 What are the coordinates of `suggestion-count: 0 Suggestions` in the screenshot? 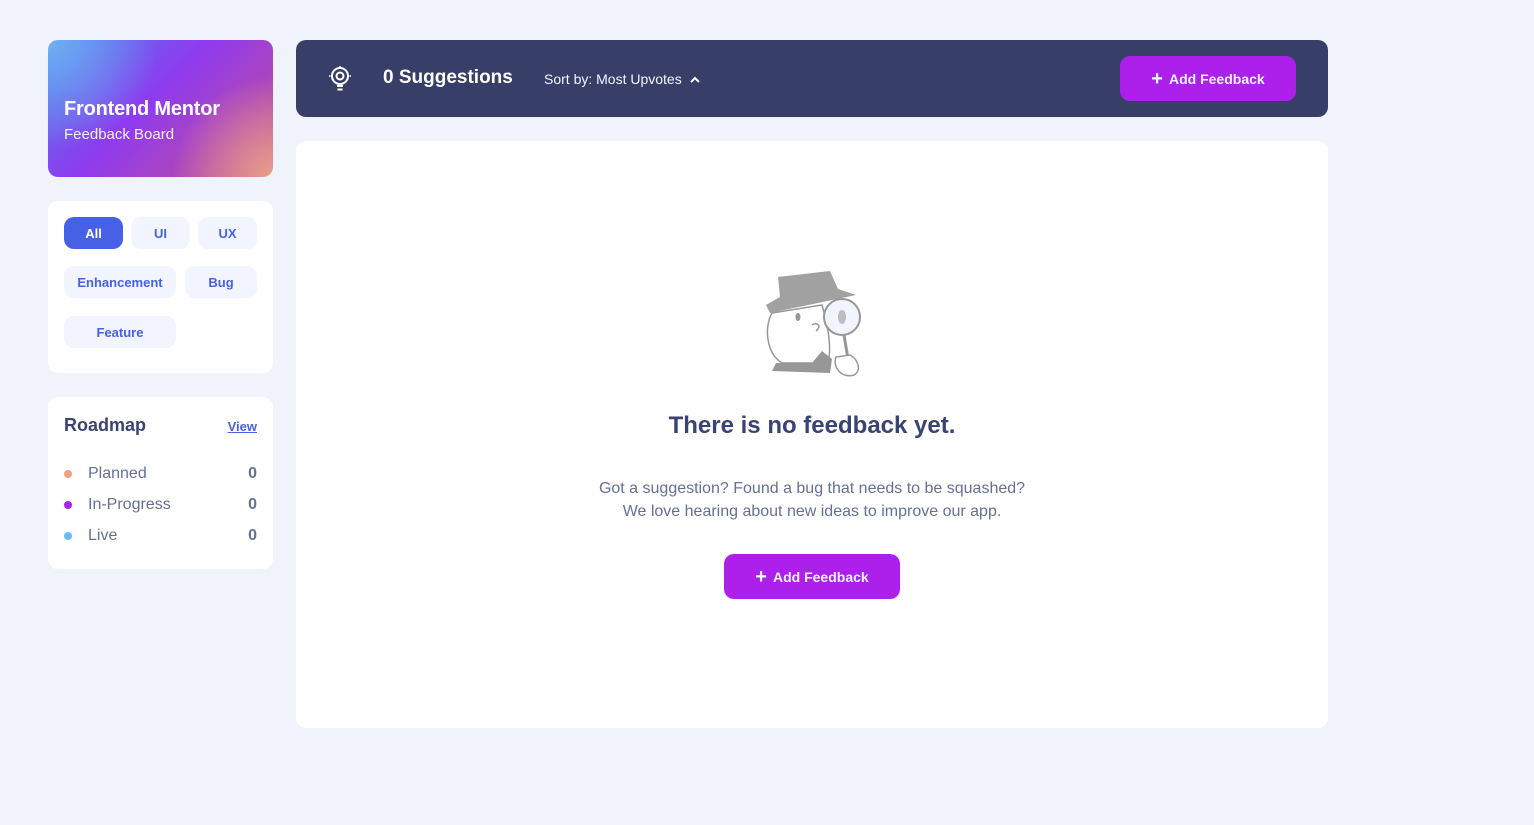 It's located at (448, 77).